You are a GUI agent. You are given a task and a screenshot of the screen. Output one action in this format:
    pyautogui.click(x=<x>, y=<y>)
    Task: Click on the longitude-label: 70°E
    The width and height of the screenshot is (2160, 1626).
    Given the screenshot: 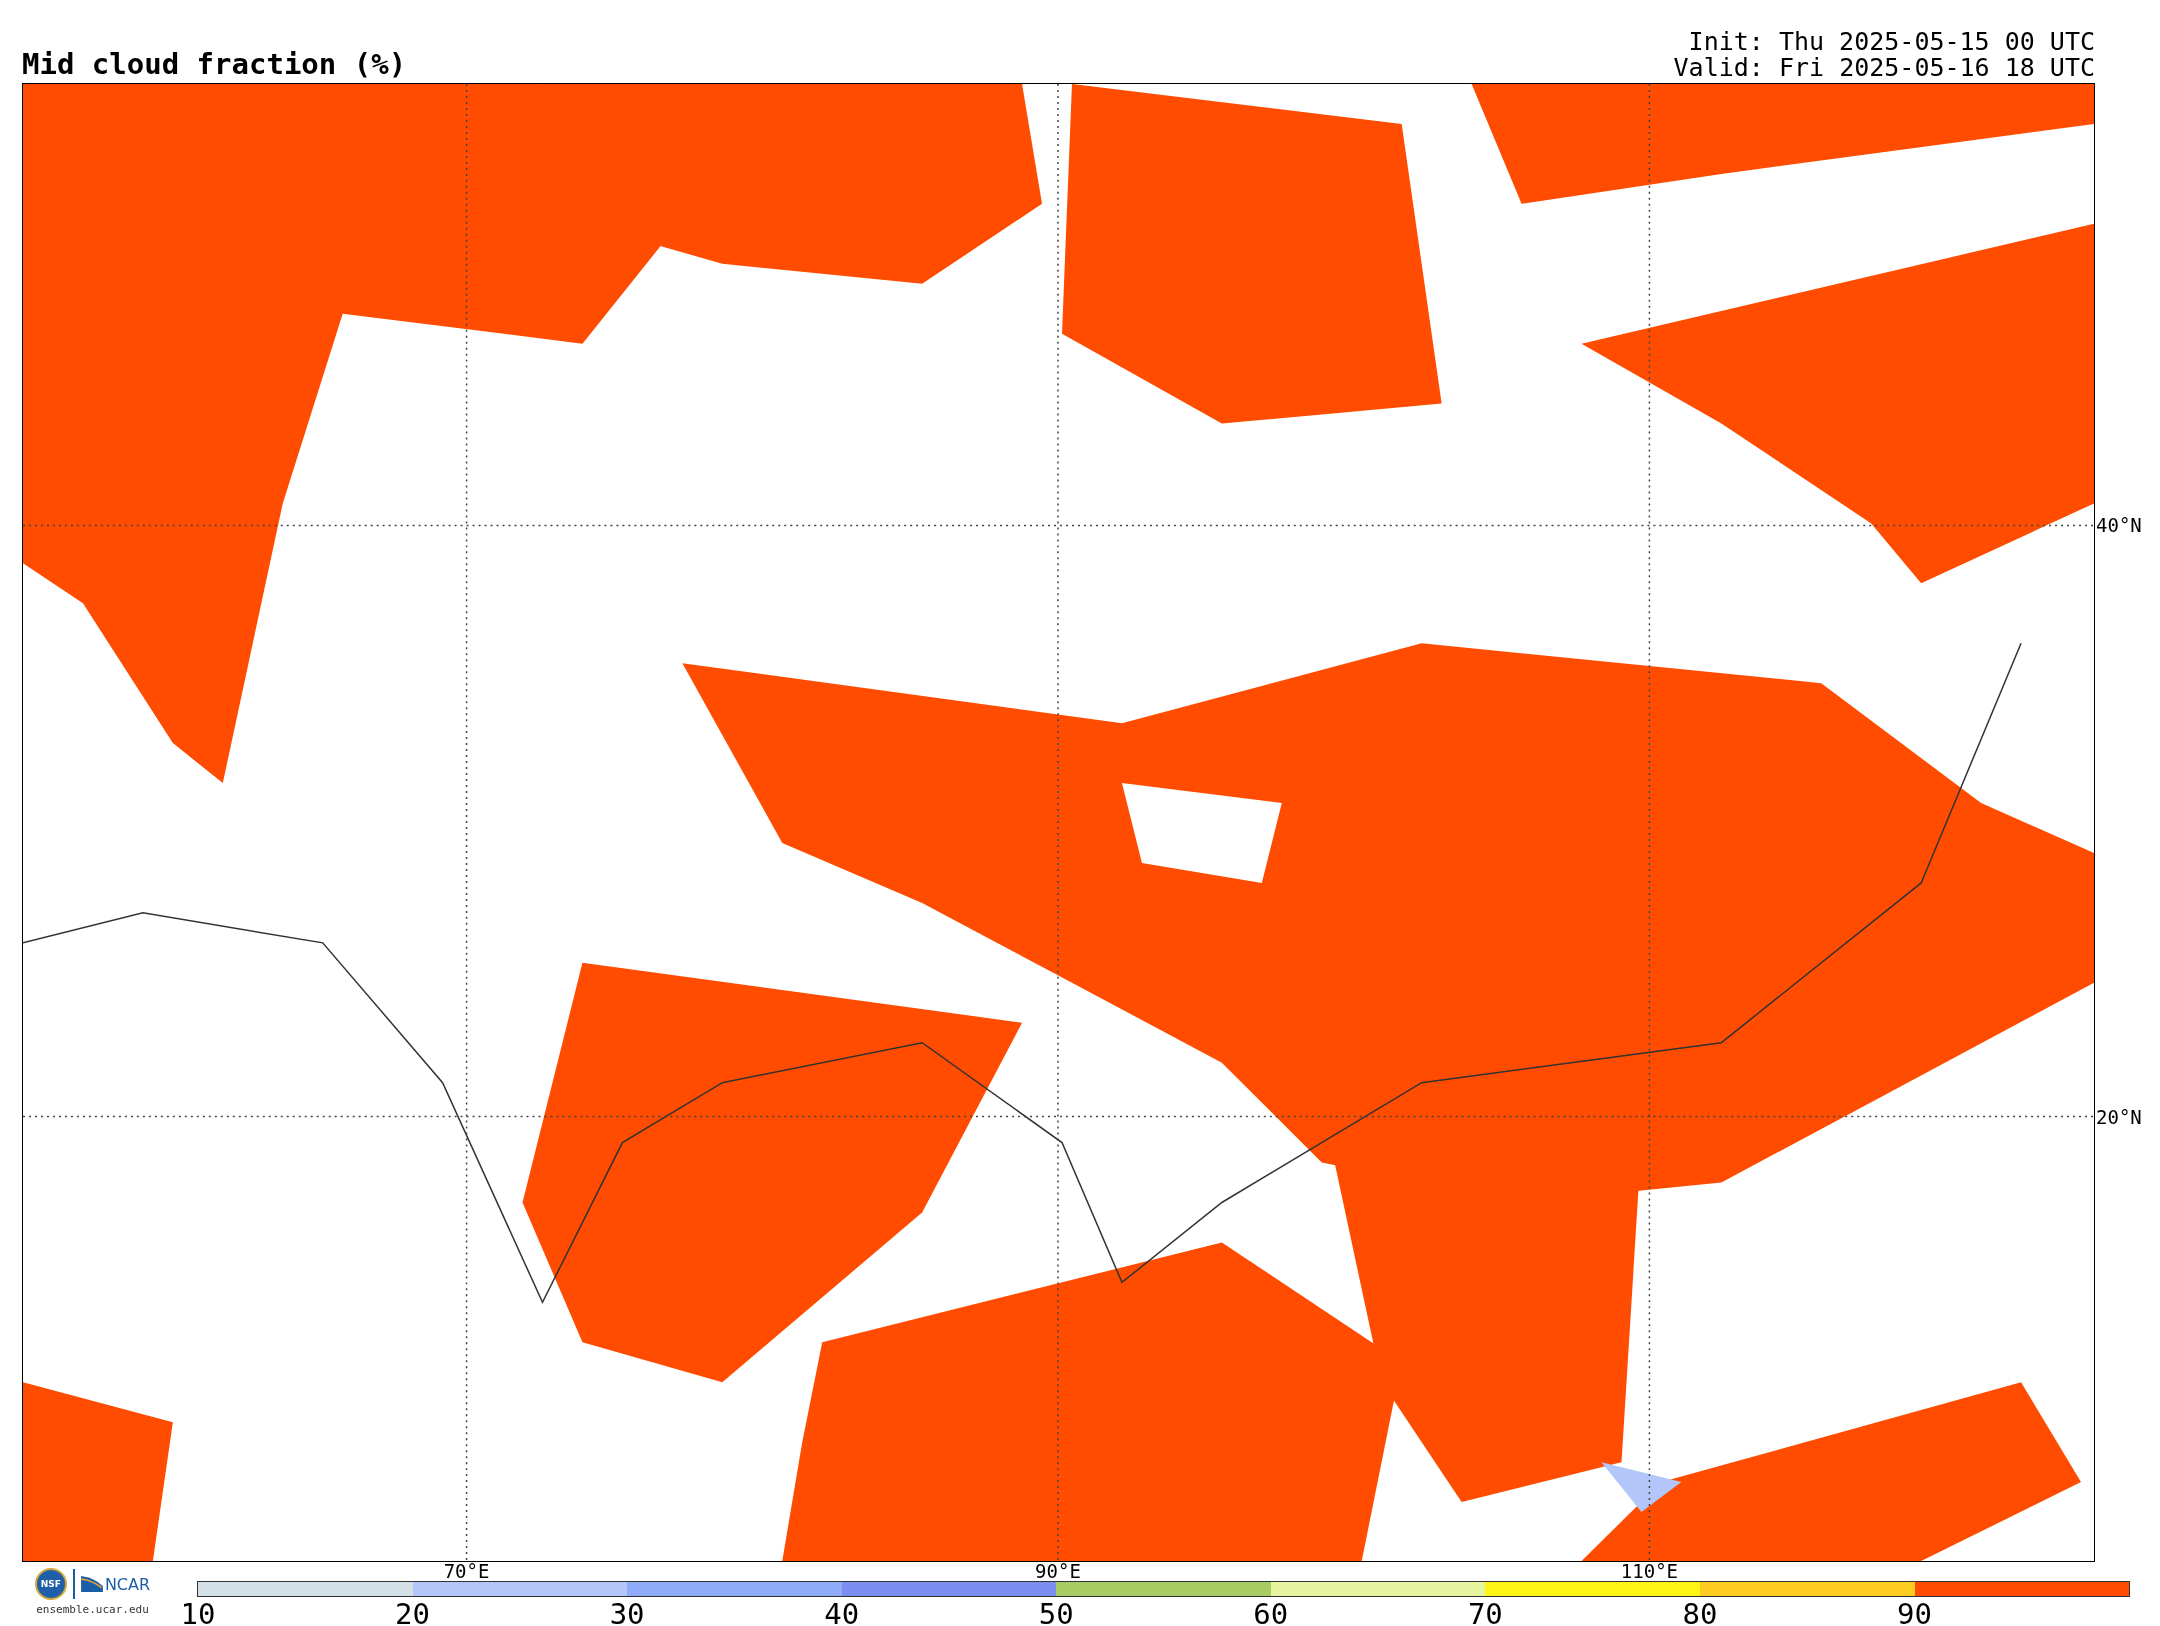 What is the action you would take?
    pyautogui.click(x=466, y=1571)
    